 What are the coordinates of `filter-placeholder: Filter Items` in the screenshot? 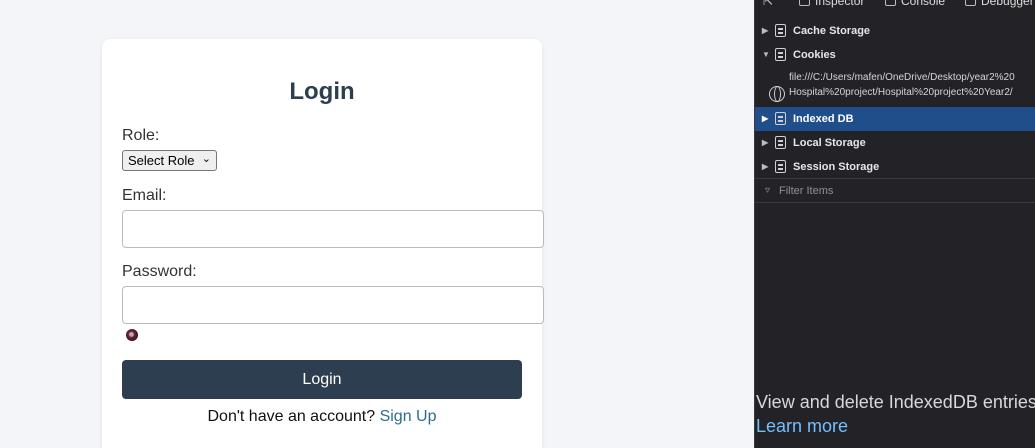 It's located at (806, 191).